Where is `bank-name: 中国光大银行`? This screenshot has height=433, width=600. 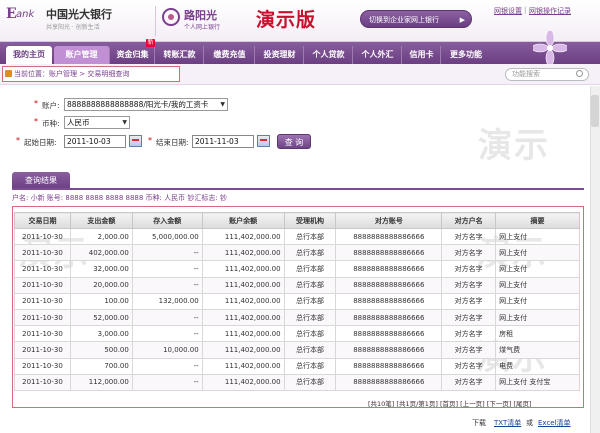 bank-name: 中国光大银行 is located at coordinates (79, 14).